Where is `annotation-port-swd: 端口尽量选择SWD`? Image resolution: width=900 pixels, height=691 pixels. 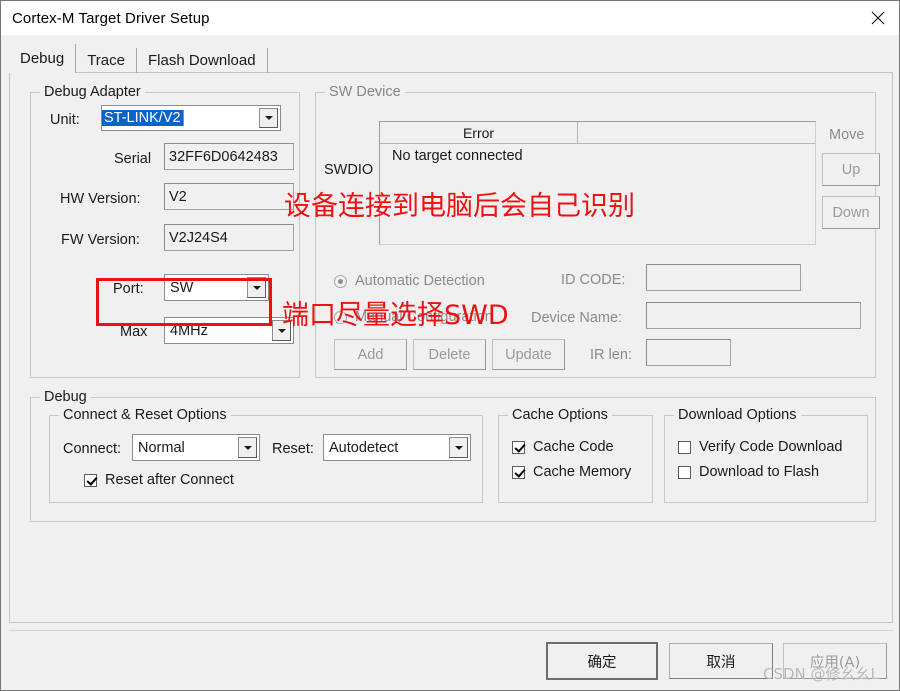
annotation-port-swd: 端口尽量选择SWD is located at coordinates (395, 315).